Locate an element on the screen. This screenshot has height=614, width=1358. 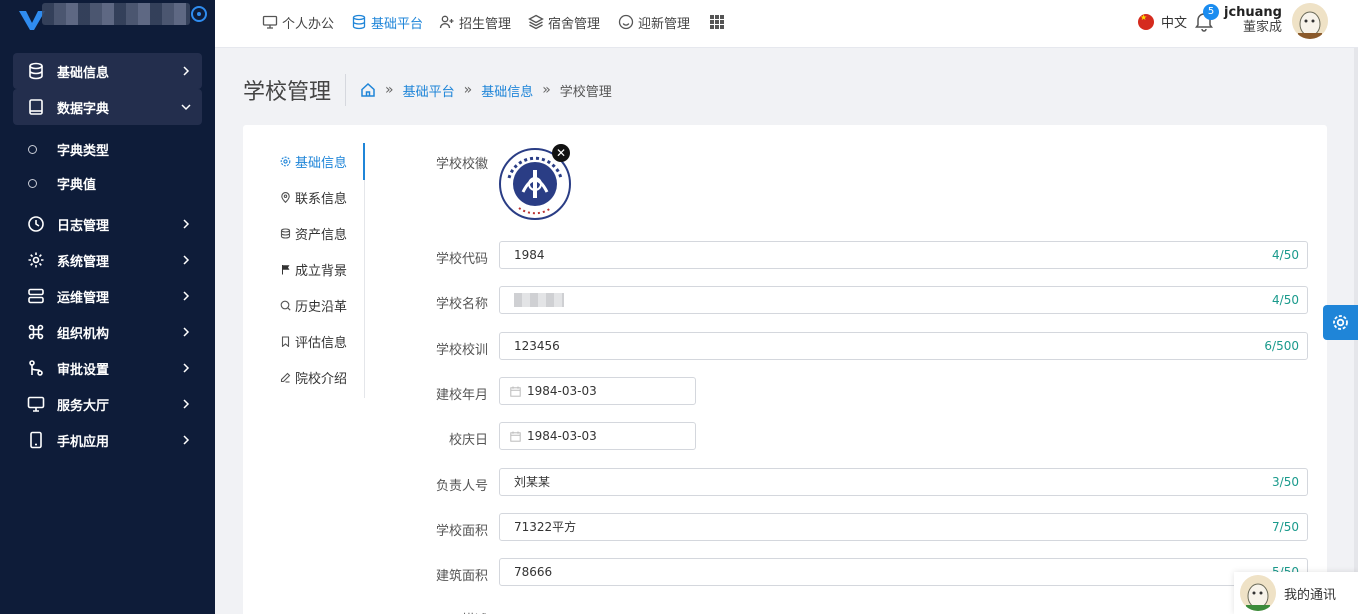
school-code-input: 1984 4/50 is located at coordinates (903, 255).